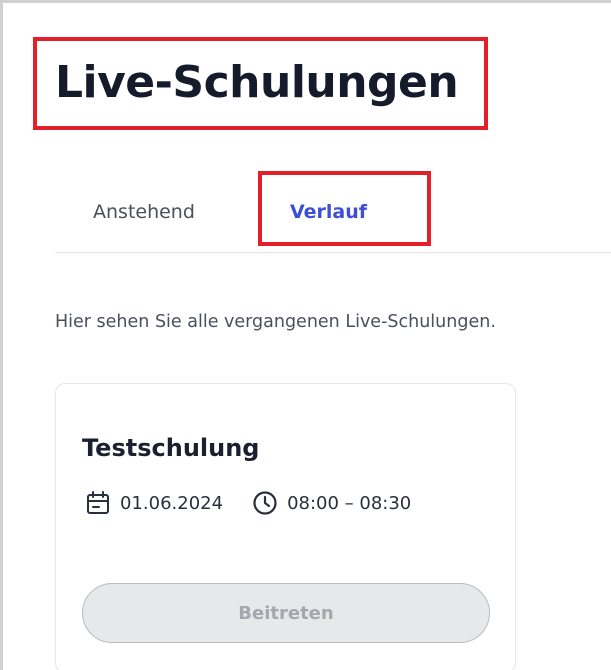 The width and height of the screenshot is (611, 670). I want to click on session-meta: 01.06.2024 08:00 – 08:30, so click(247, 503).